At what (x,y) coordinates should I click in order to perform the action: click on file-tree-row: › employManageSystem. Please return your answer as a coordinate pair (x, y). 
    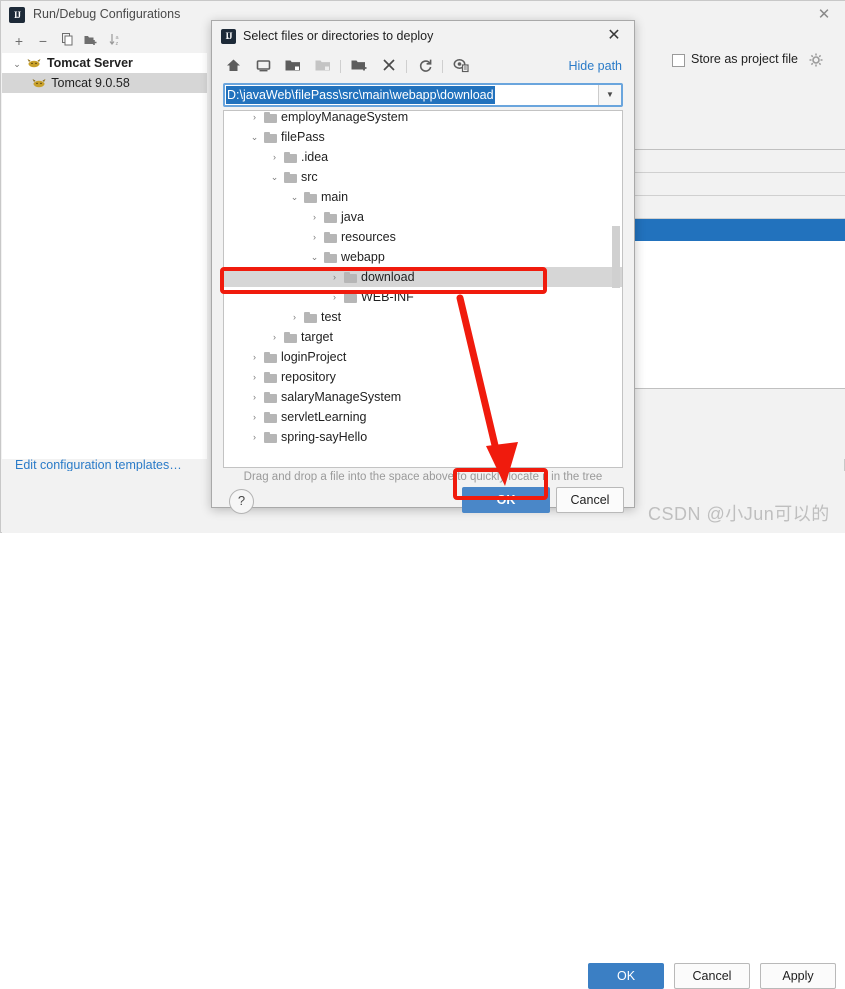
    Looking at the image, I should click on (423, 118).